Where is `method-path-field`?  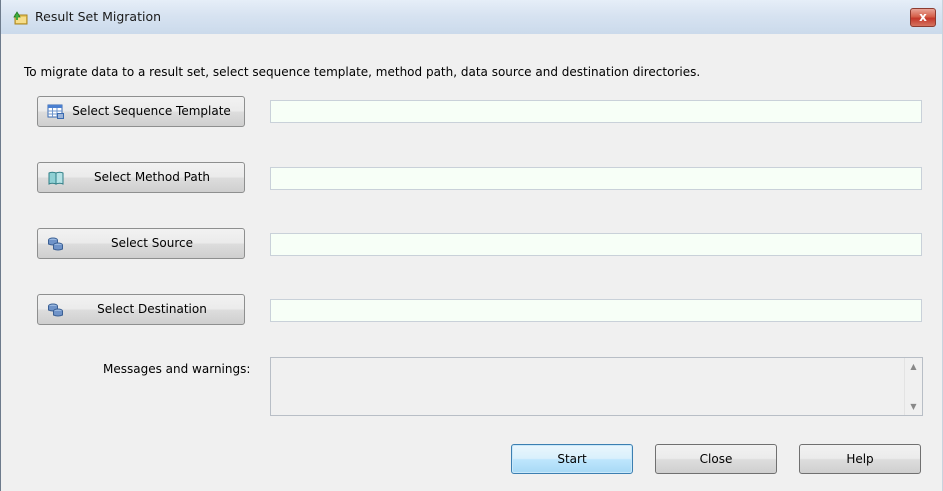
method-path-field is located at coordinates (596, 178).